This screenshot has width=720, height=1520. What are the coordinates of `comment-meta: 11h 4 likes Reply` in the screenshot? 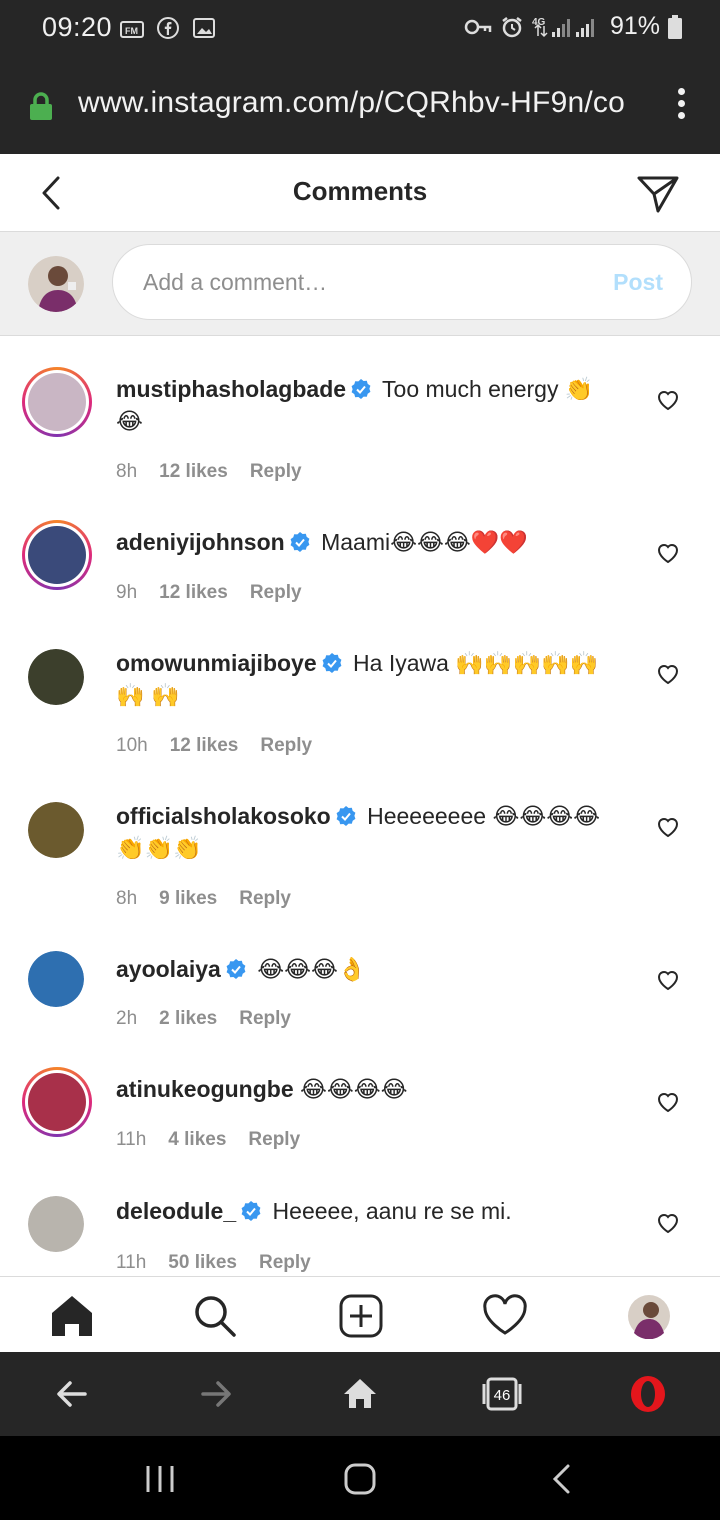 It's located at (208, 1140).